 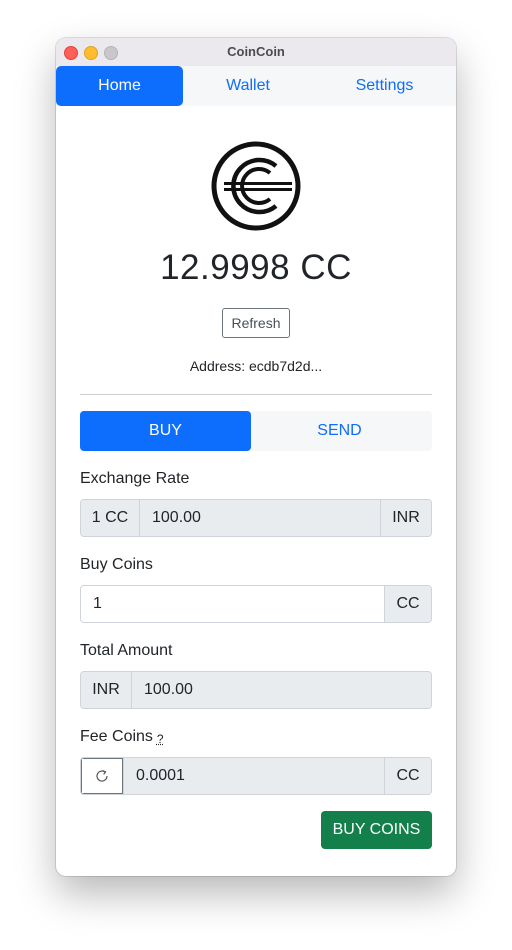 I want to click on refresh-icon, so click(x=102, y=776).